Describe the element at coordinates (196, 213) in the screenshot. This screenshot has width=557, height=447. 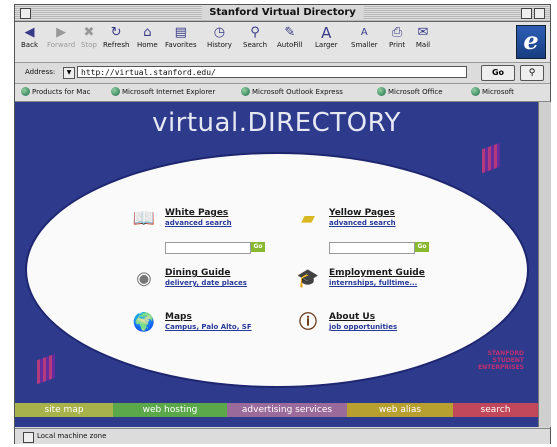
I see `white-pages-title: White Pages` at that location.